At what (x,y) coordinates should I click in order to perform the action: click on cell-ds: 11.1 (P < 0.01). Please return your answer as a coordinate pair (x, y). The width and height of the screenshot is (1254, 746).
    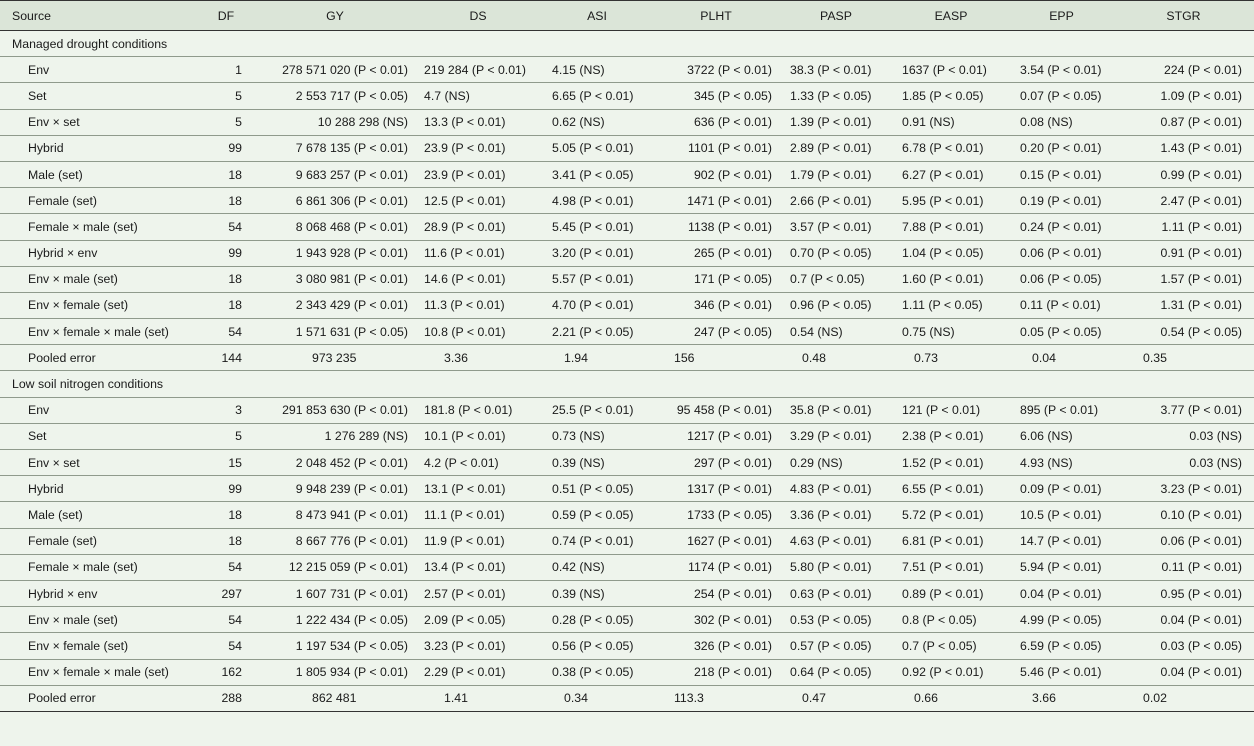
    Looking at the image, I should click on (478, 515).